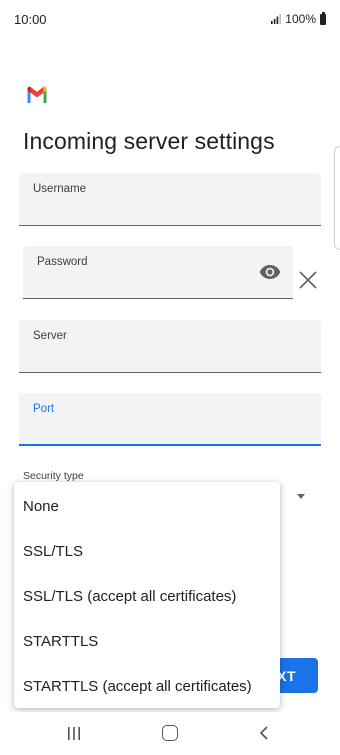 Image resolution: width=340 pixels, height=755 pixels. Describe the element at coordinates (53, 476) in the screenshot. I see `security-type-label: Security type` at that location.